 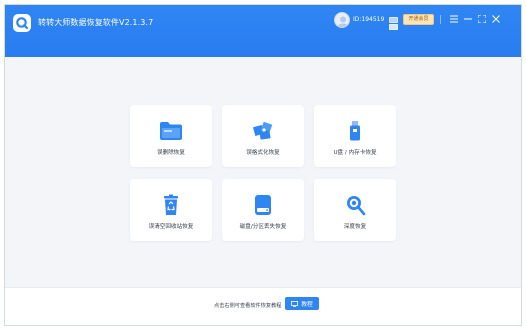 I want to click on option-card-format-recovery: 误格式化恢复, so click(x=263, y=136).